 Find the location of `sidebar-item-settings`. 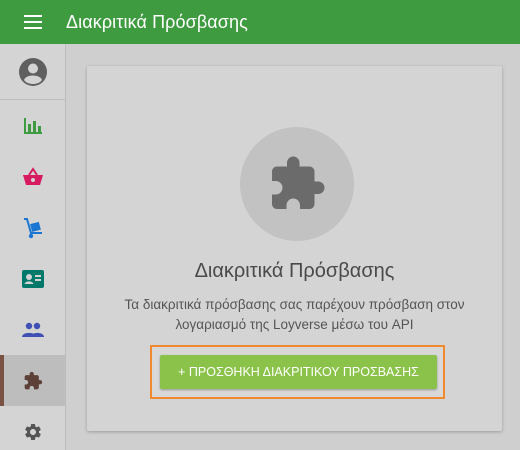

sidebar-item-settings is located at coordinates (32, 428).